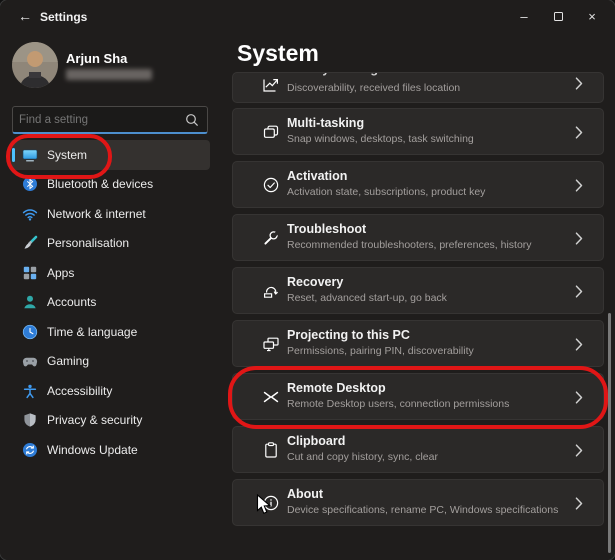  I want to click on sidebar-item-personalisation: Personalisation, so click(110, 244).